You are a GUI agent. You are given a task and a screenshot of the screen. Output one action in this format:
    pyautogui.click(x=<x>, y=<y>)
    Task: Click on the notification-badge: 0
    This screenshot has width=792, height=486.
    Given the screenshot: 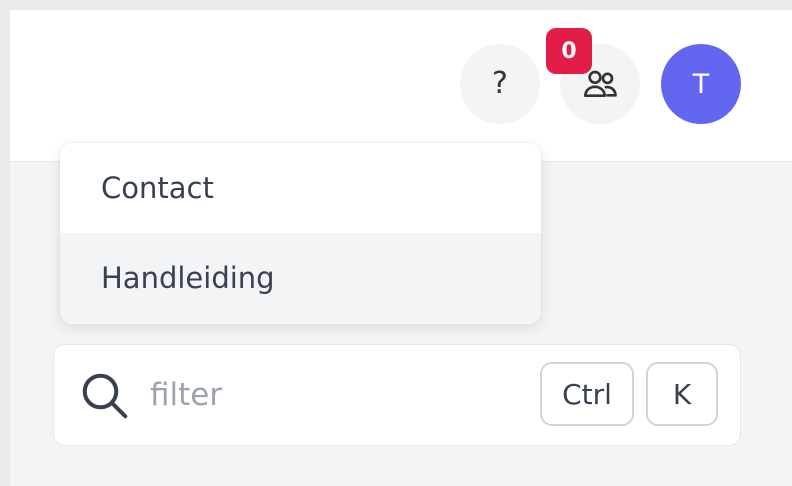 What is the action you would take?
    pyautogui.click(x=569, y=51)
    